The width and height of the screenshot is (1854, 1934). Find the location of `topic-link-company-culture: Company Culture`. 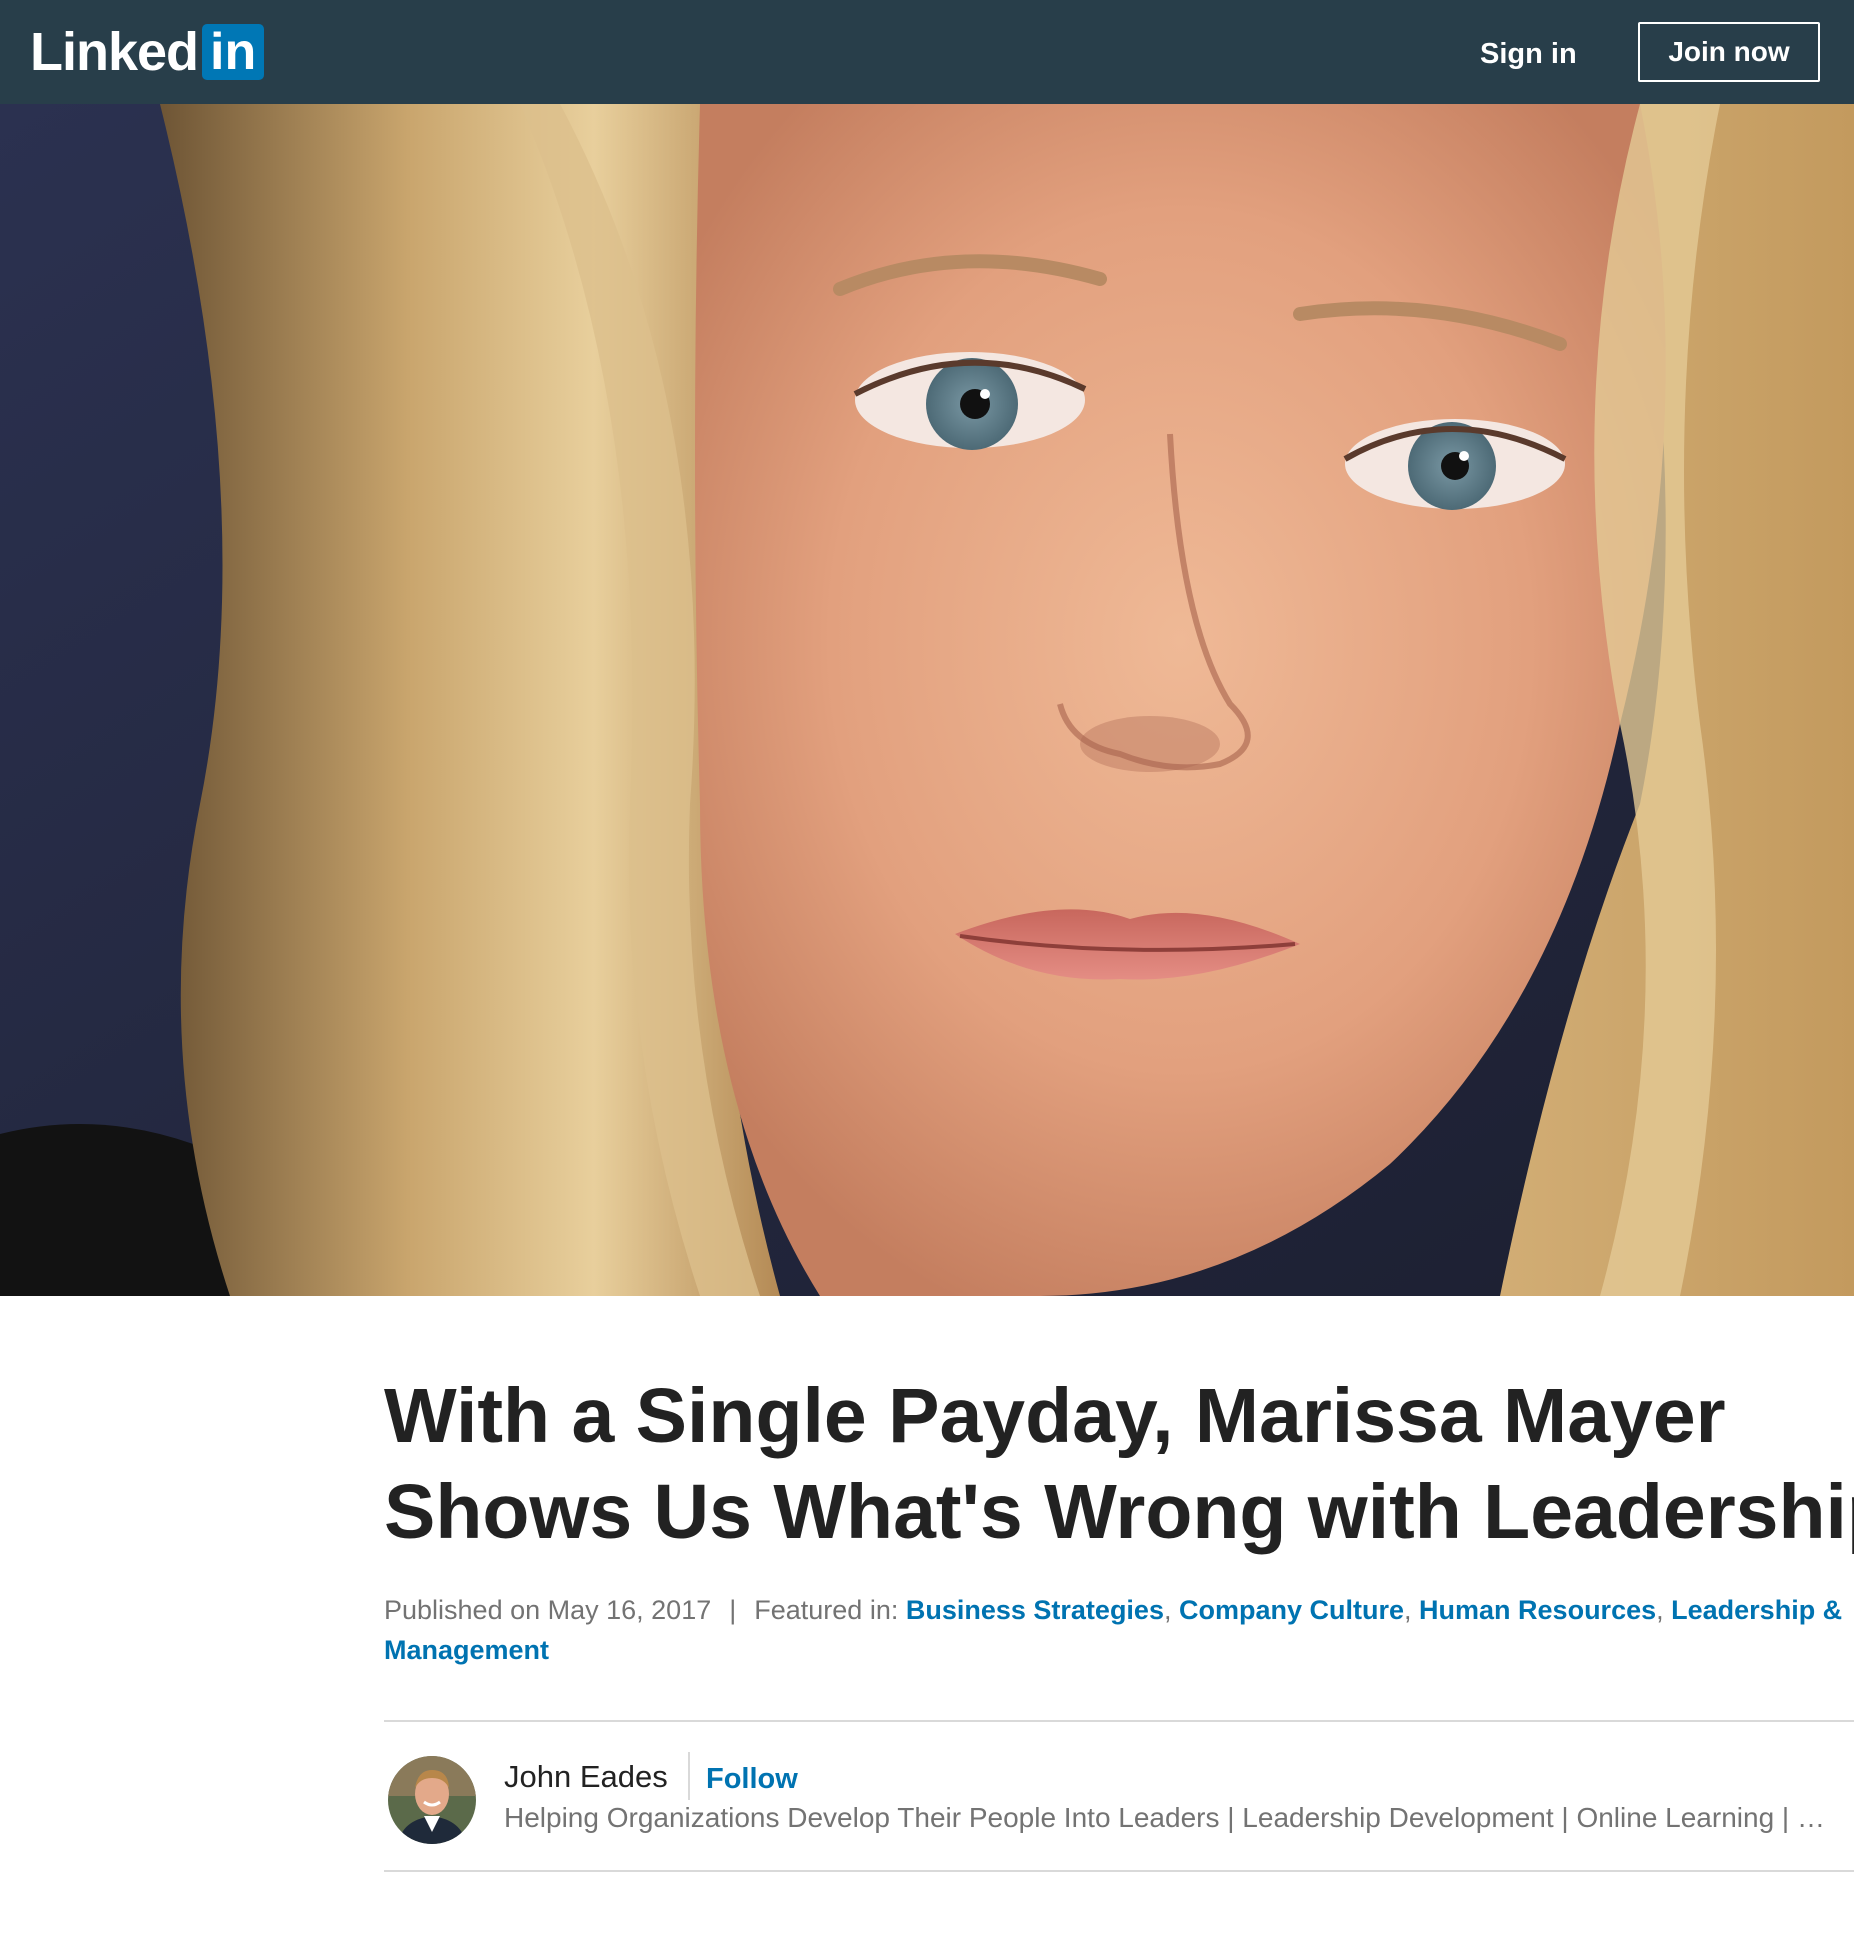

topic-link-company-culture: Company Culture is located at coordinates (1291, 1610).